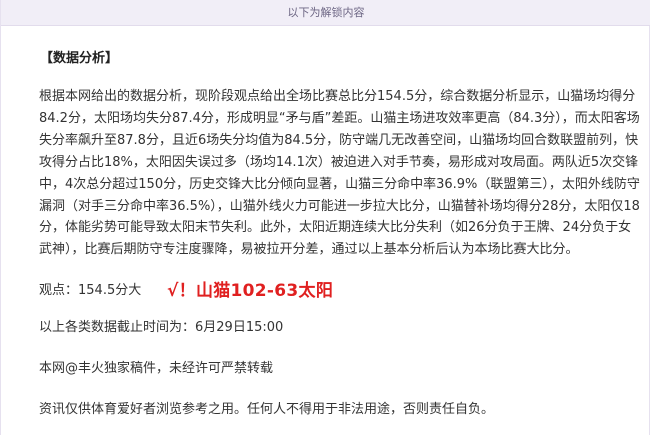 This screenshot has height=435, width=650. What do you see at coordinates (250, 290) in the screenshot?
I see `match-result: √！山猫102-63太阳` at bounding box center [250, 290].